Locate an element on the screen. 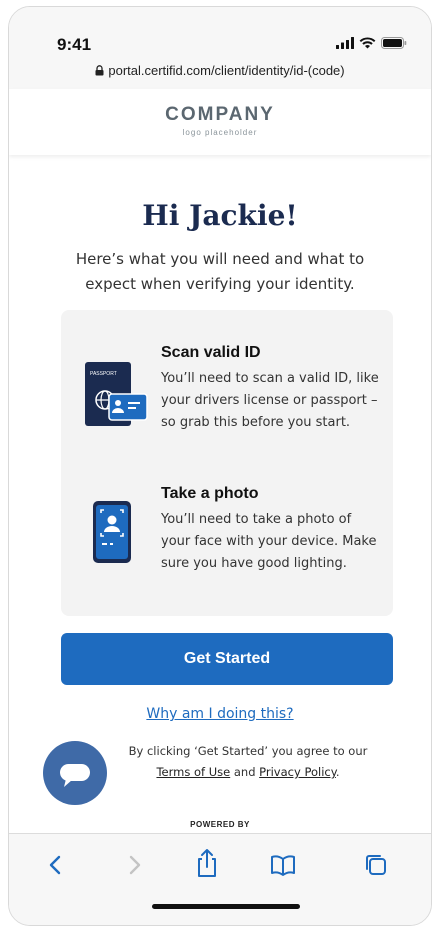 The width and height of the screenshot is (435, 928). powered-by-label: POWERED BY is located at coordinates (220, 824).